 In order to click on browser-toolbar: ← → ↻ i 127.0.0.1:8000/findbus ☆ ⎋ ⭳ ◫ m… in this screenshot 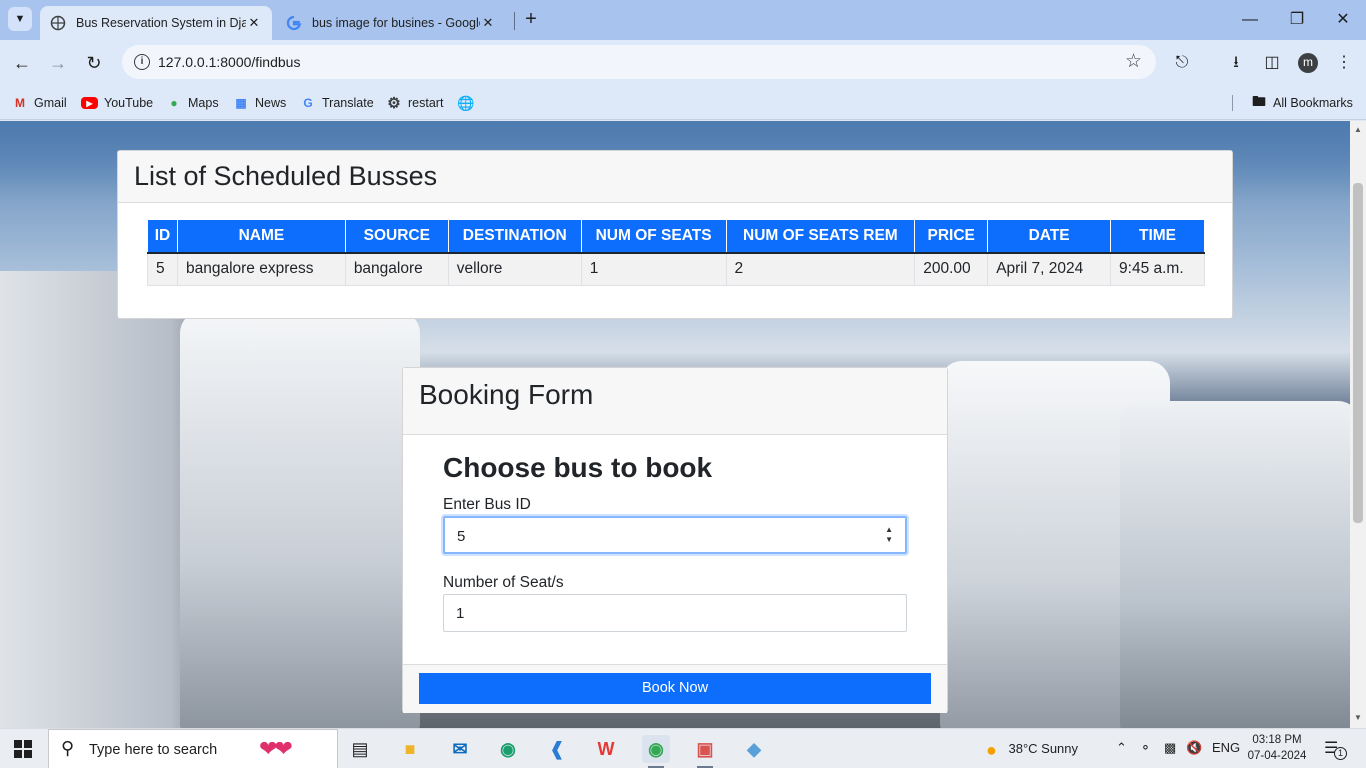, I will do `click(683, 63)`.